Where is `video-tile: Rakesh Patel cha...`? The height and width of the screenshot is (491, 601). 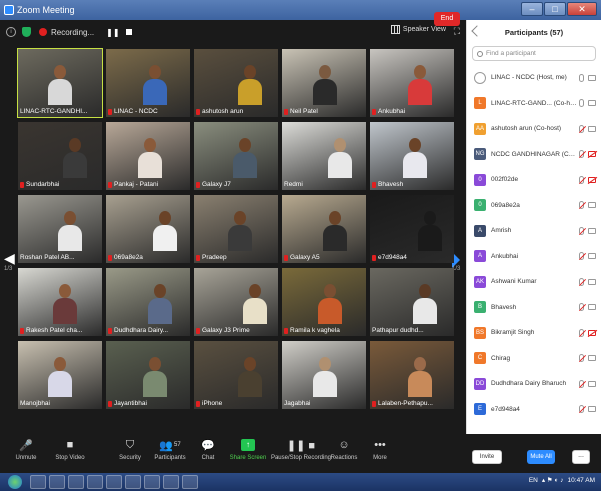
video-tile: Rakesh Patel cha... is located at coordinates (60, 302).